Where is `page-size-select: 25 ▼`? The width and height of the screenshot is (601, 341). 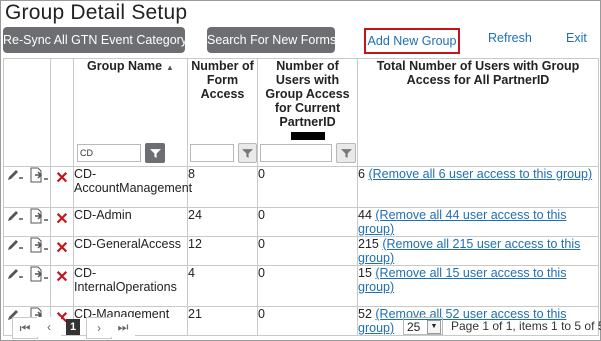
page-size-select: 25 ▼ is located at coordinates (423, 326).